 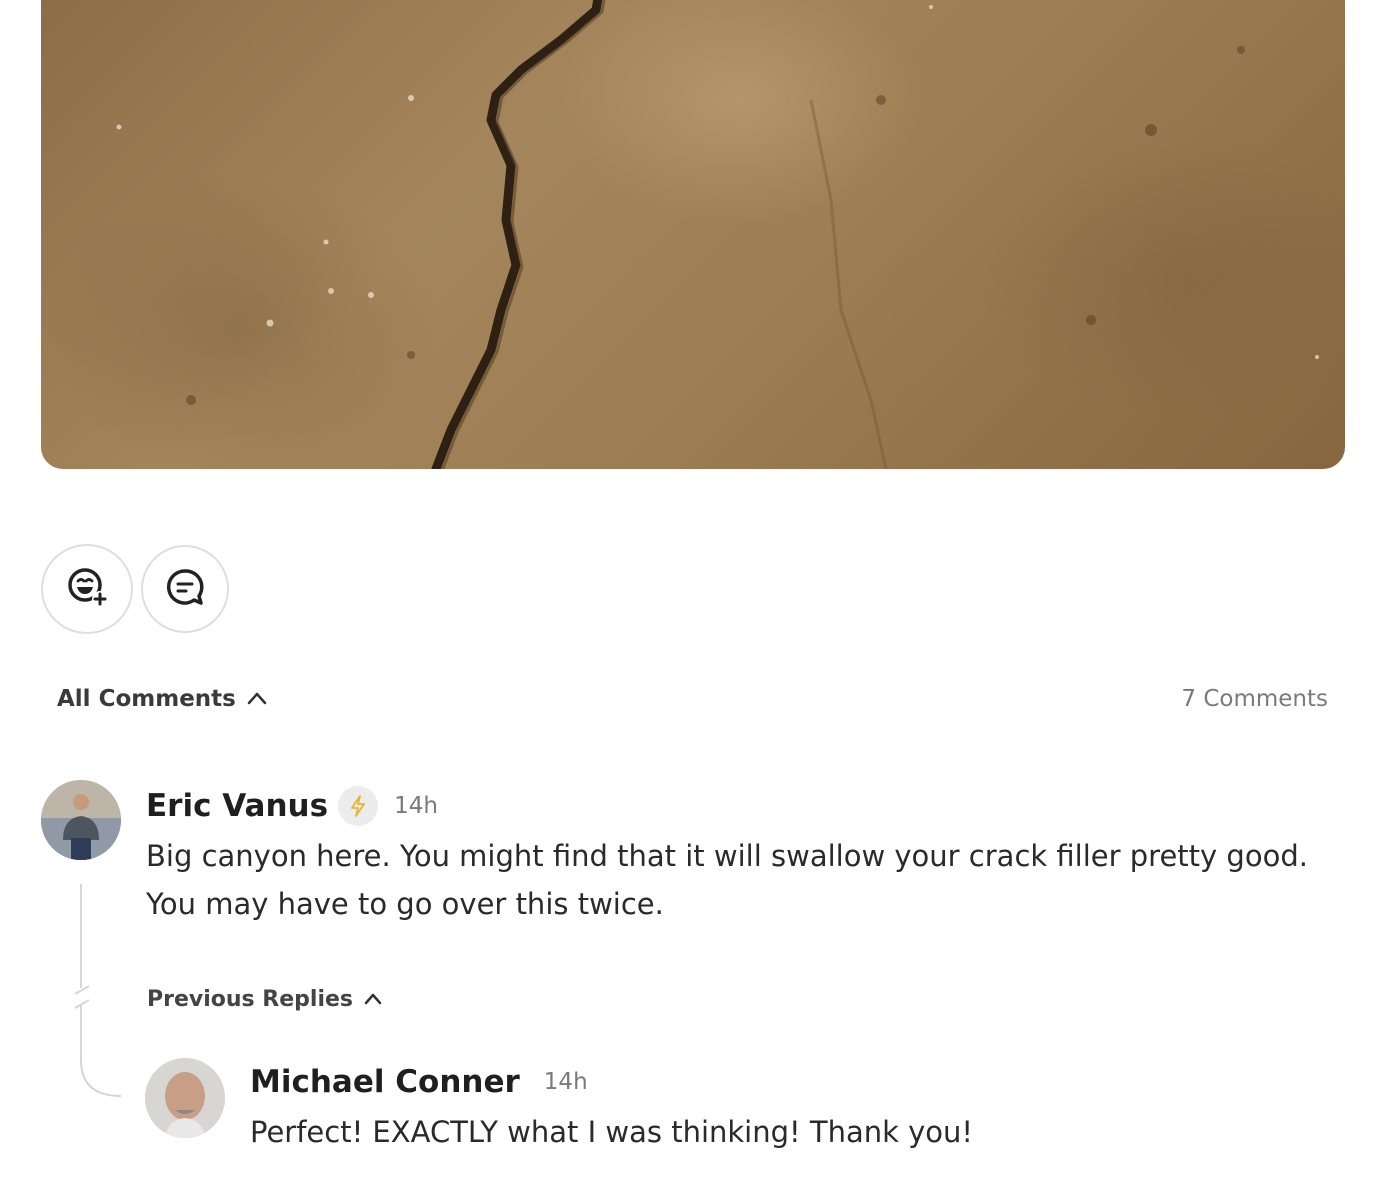 What do you see at coordinates (565, 1082) in the screenshot?
I see `reply-time: 14h` at bounding box center [565, 1082].